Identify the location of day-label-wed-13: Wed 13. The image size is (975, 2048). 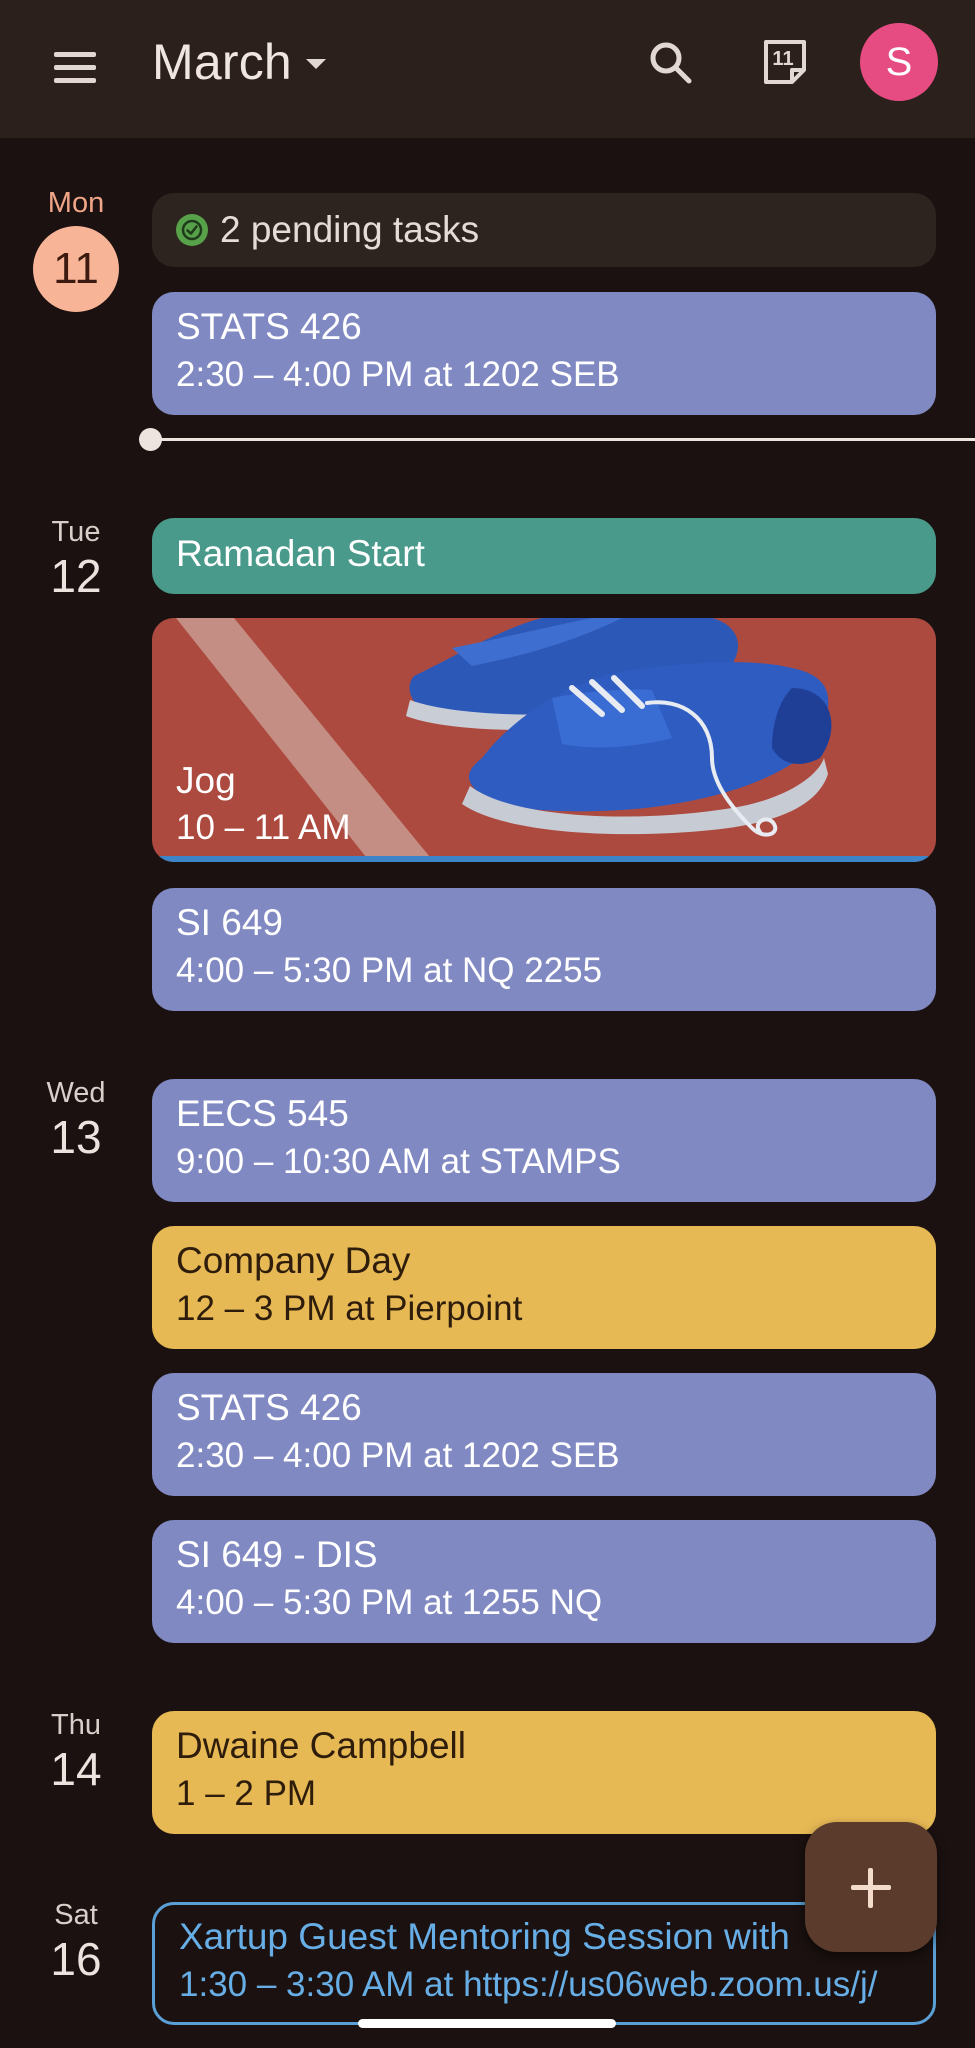
(76, 1120).